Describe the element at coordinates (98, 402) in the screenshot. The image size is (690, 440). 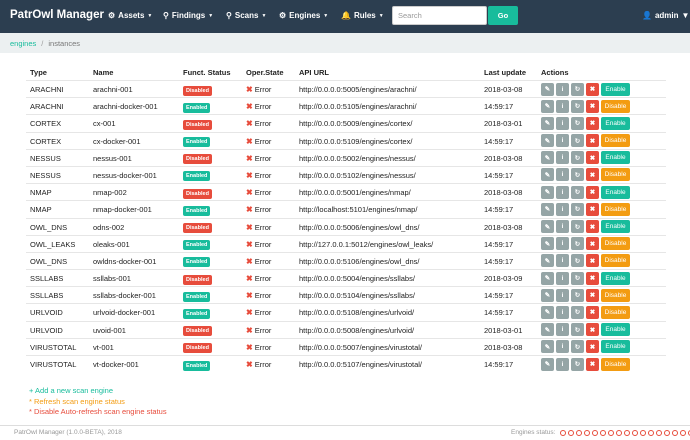
I see `refresh-engine-status-link: * Refresh scan engine status` at that location.